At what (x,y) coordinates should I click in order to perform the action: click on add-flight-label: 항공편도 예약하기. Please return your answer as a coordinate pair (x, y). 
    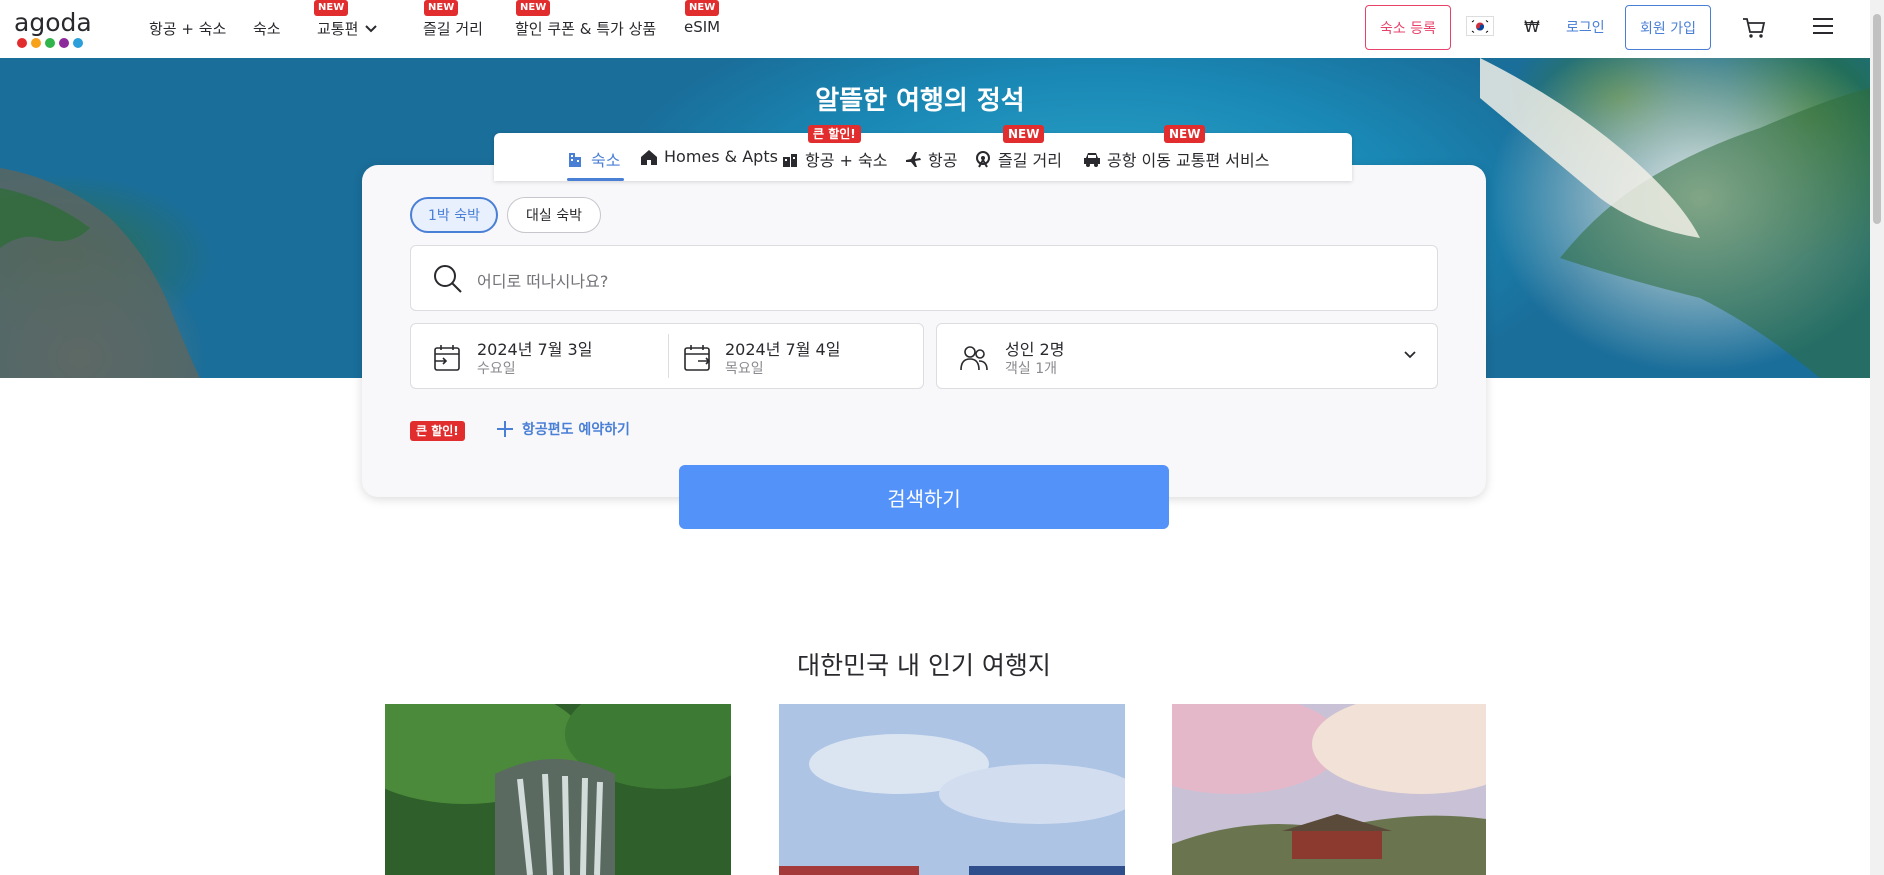
    Looking at the image, I should click on (576, 430).